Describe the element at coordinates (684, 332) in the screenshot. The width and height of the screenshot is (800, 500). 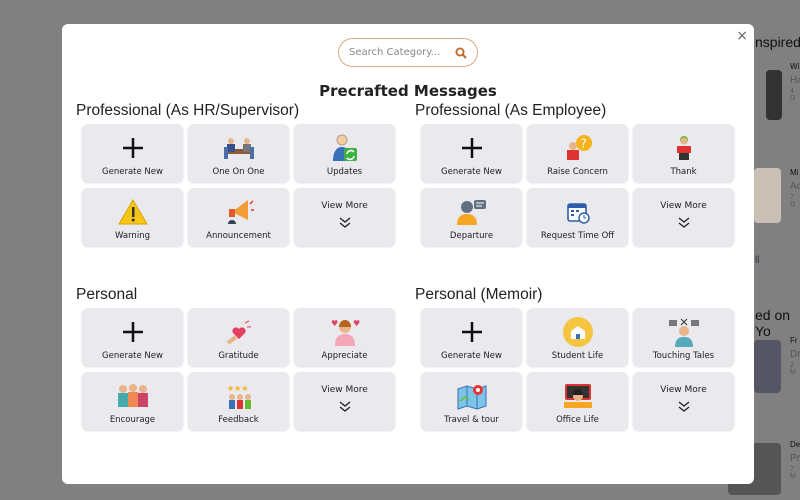
I see `storyteller-icon` at that location.